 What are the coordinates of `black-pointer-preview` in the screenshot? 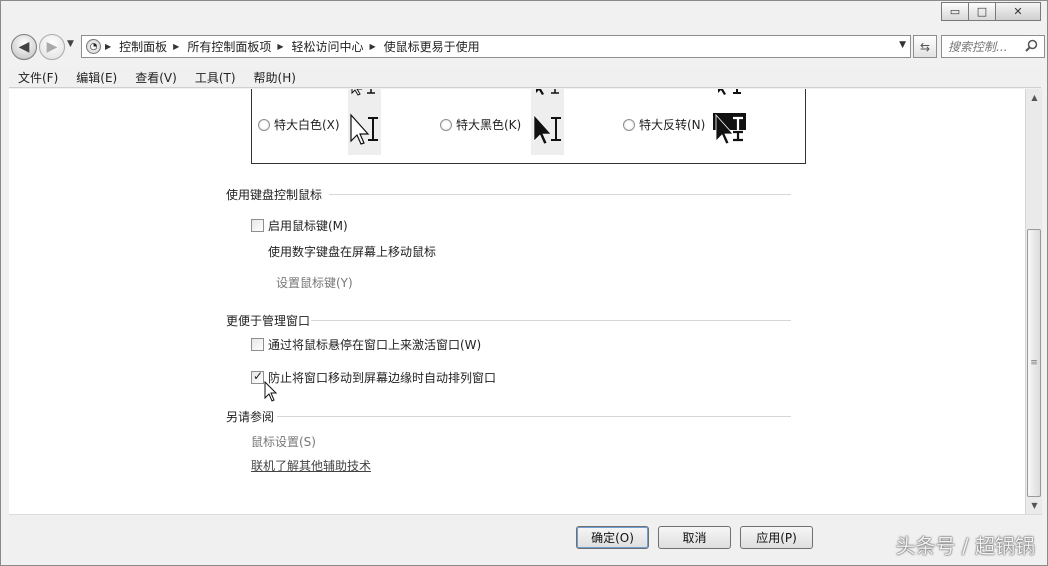 It's located at (547, 122).